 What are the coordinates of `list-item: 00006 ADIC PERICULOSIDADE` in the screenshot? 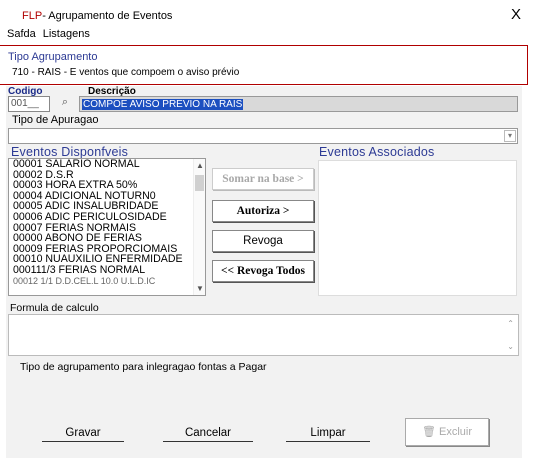 It's located at (107, 217).